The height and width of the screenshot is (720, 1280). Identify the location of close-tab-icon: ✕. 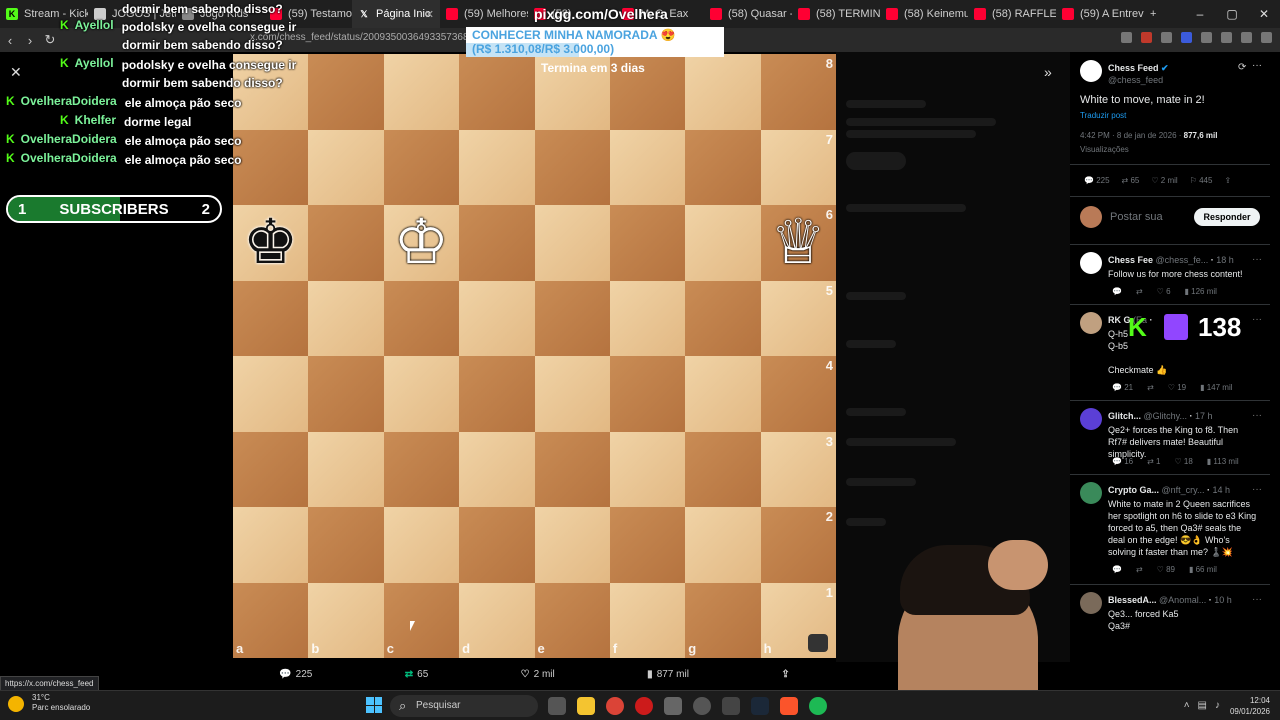
(429, 14).